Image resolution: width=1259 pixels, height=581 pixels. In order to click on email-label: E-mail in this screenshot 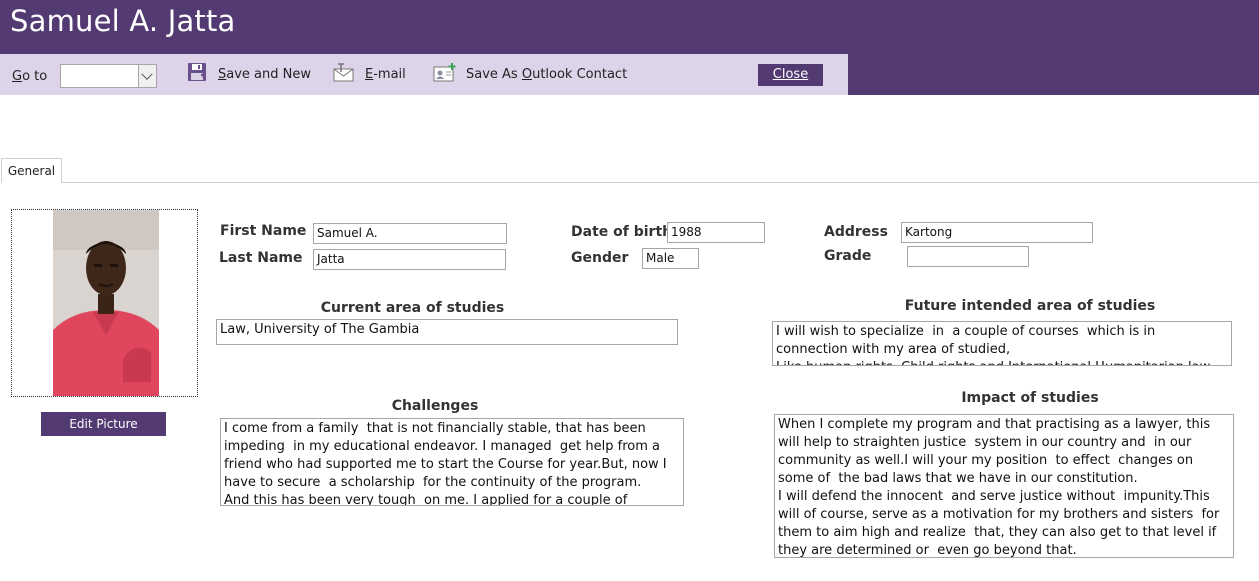, I will do `click(385, 74)`.